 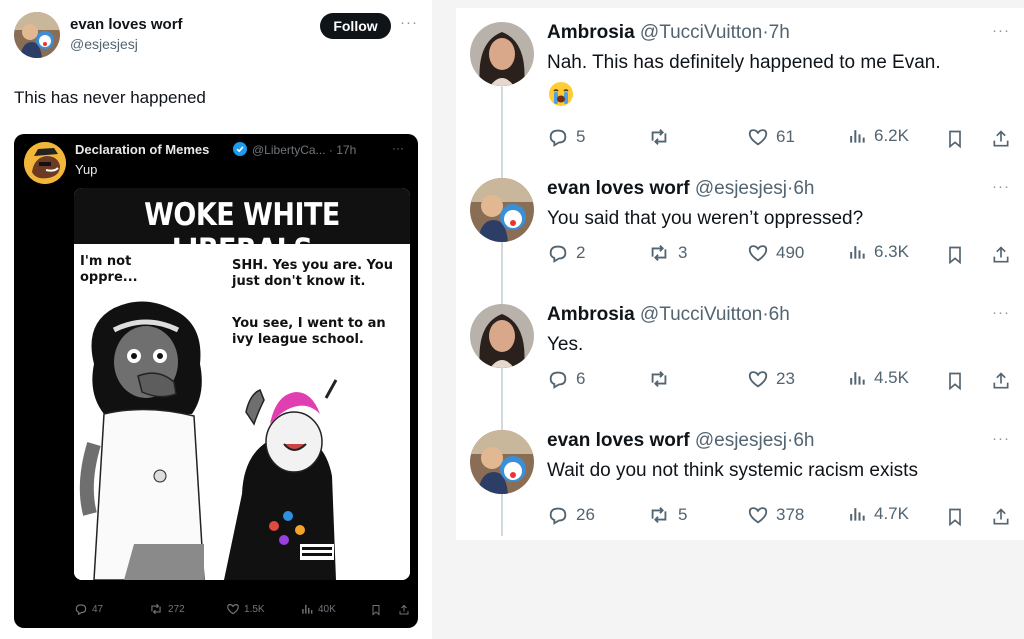 I want to click on reply-button: 5, so click(x=566, y=137).